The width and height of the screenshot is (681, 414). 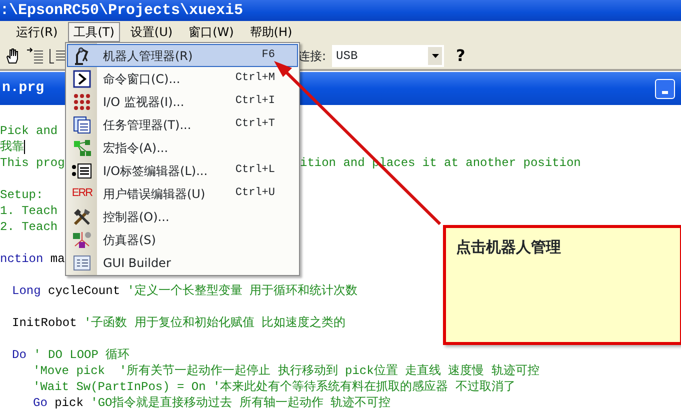 What do you see at coordinates (82, 263) in the screenshot?
I see `form-window-icon` at bounding box center [82, 263].